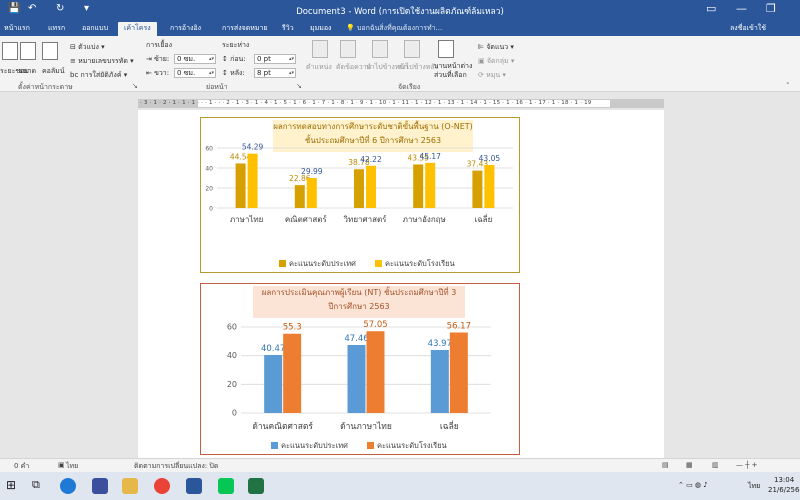 The height and width of the screenshot is (500, 800). What do you see at coordinates (320, 29) in the screenshot?
I see `tab-view: มุมมอง` at bounding box center [320, 29].